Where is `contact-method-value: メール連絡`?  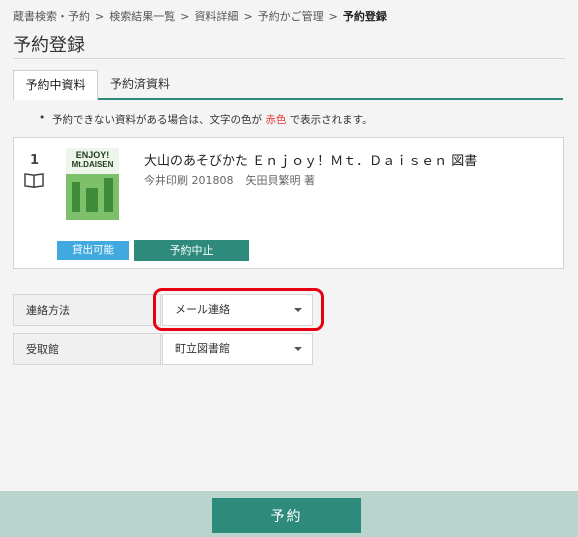
contact-method-value: メール連絡 is located at coordinates (202, 309).